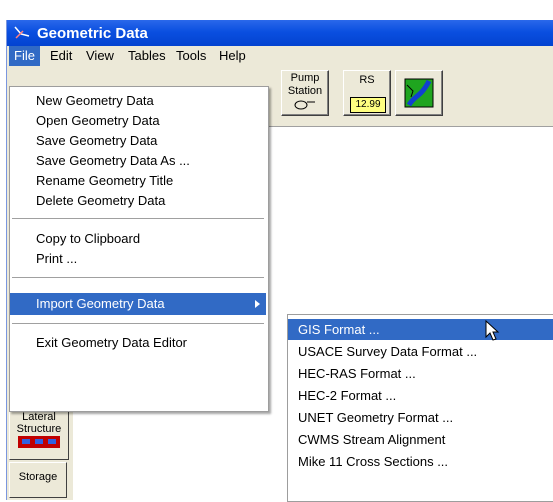  I want to click on menu-item-rename-title: Rename Geometry Title, so click(138, 181).